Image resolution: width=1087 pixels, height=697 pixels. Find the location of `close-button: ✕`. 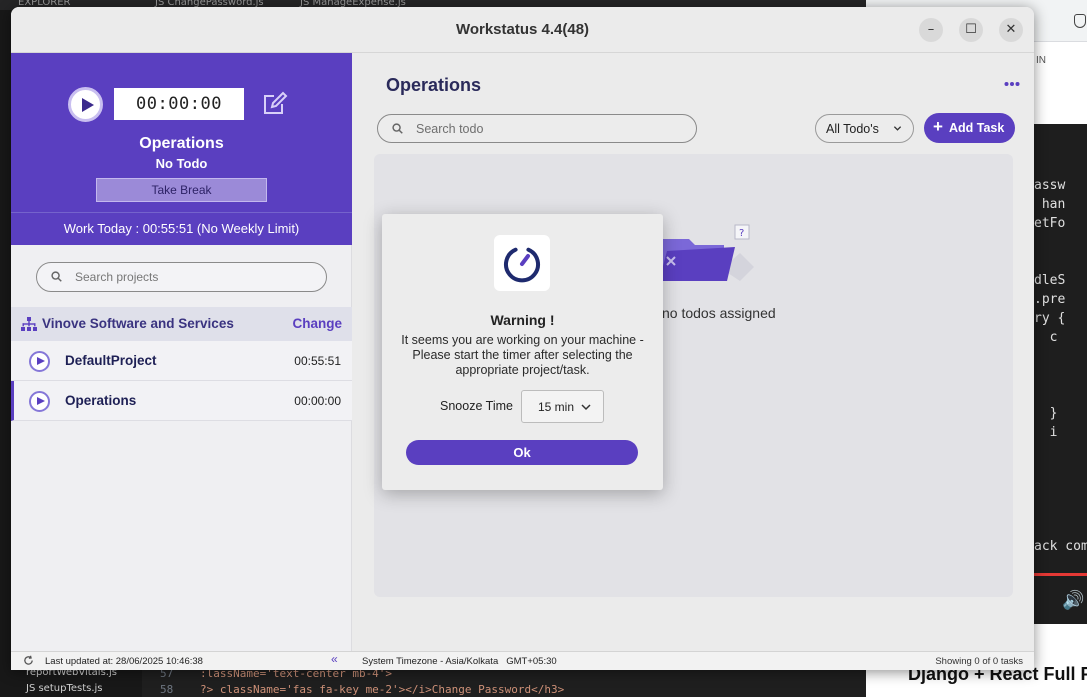

close-button: ✕ is located at coordinates (1011, 30).